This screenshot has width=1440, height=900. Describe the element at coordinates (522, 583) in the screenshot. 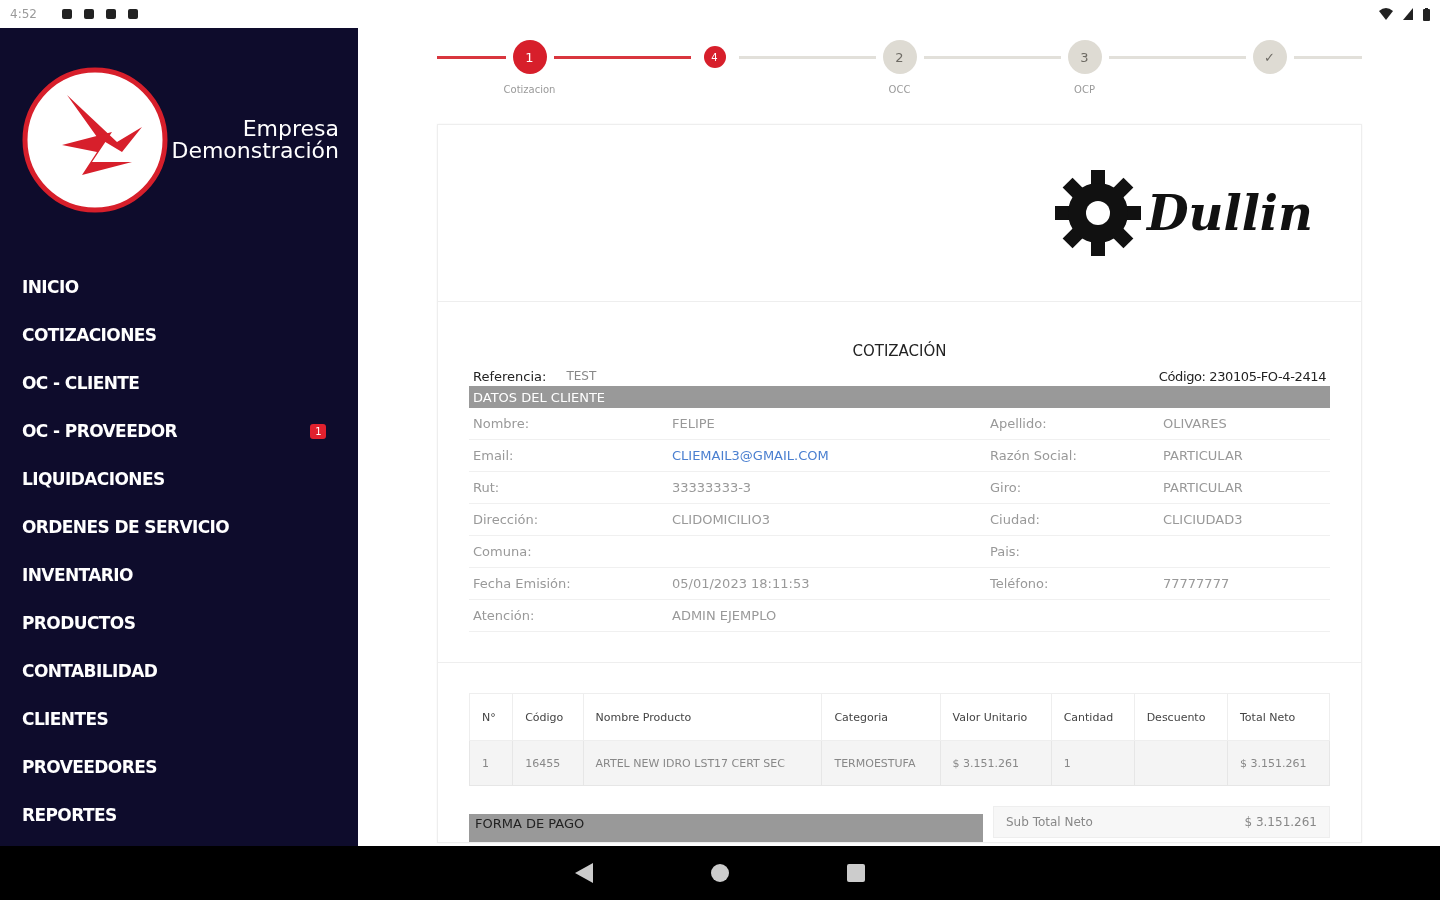

I see `field-label: Fecha Emisión:` at that location.